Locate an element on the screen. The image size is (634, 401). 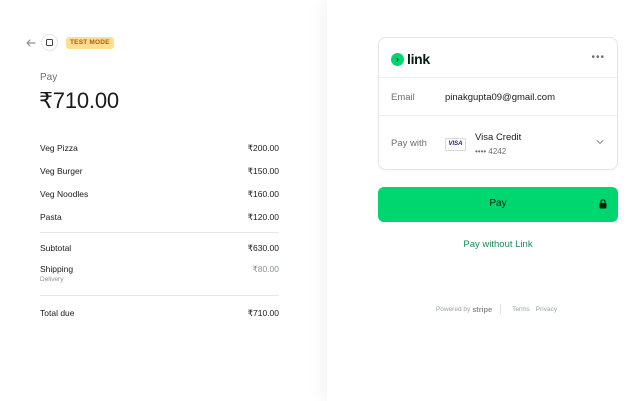
store-icon is located at coordinates (49, 42).